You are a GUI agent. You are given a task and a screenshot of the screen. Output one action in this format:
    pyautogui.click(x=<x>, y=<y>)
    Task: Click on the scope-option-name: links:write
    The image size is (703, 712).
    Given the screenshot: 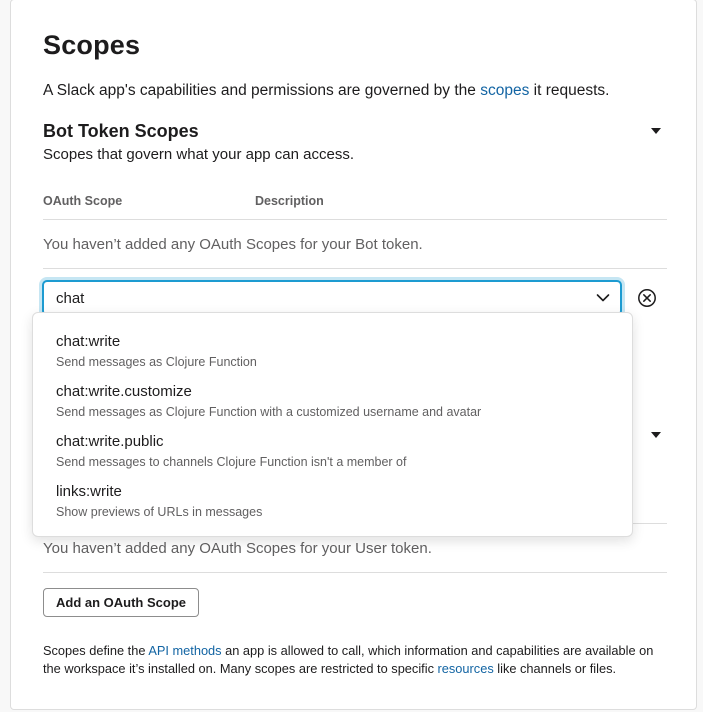 What is the action you would take?
    pyautogui.click(x=89, y=491)
    